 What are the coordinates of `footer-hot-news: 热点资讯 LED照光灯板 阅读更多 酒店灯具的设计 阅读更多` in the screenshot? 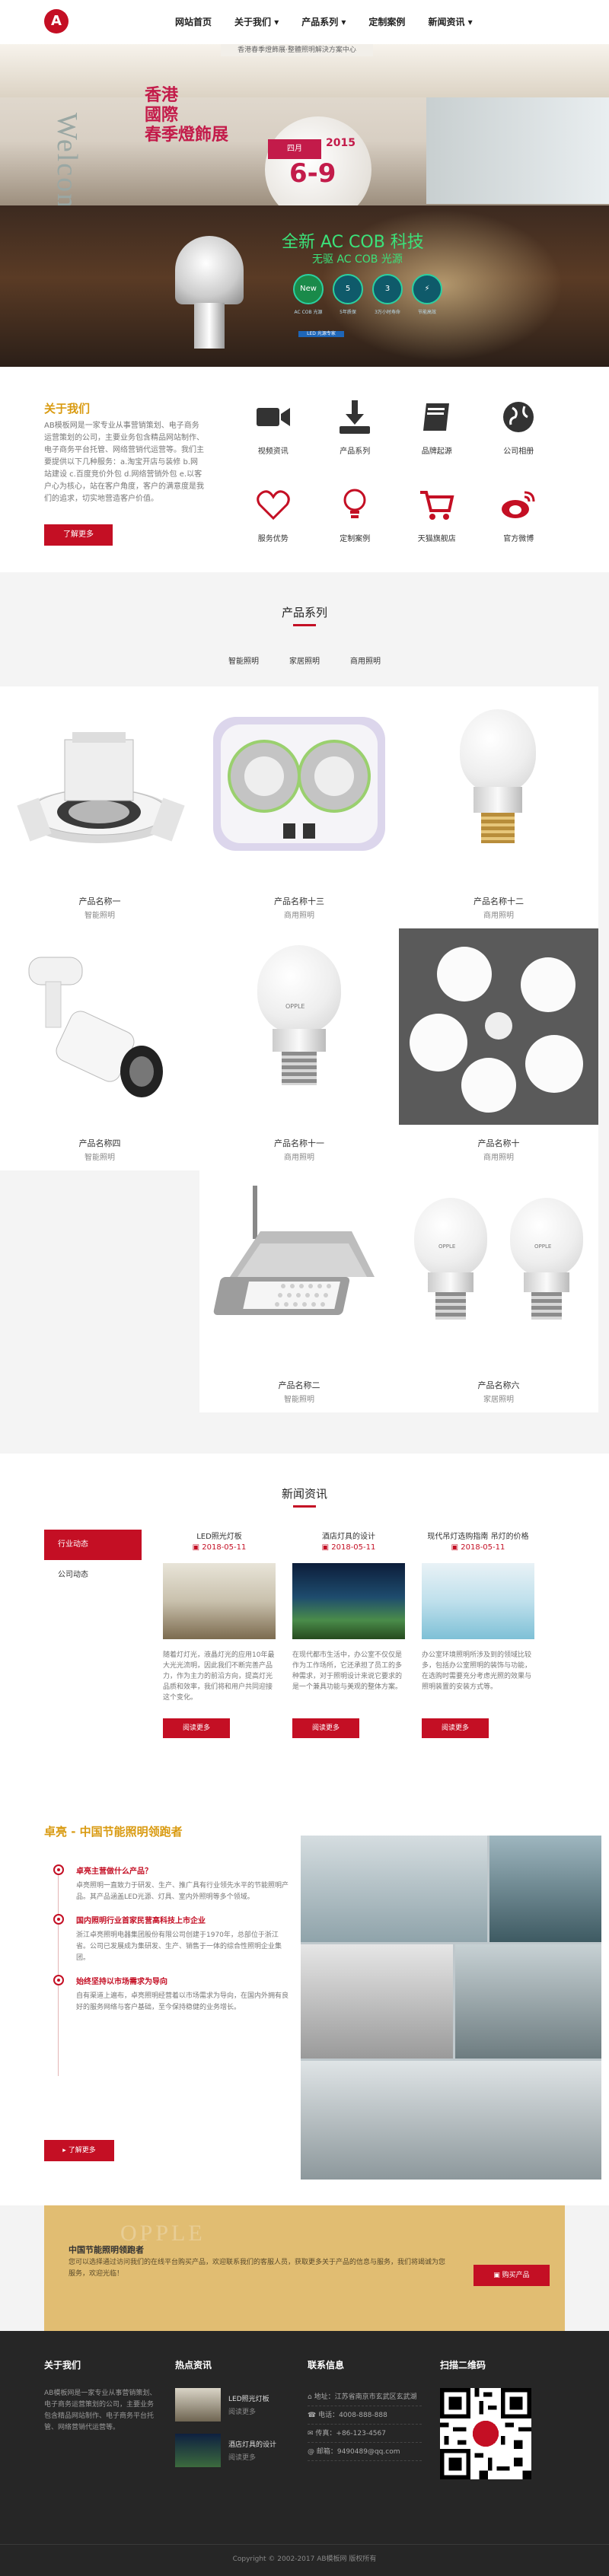 It's located at (225, 2418).